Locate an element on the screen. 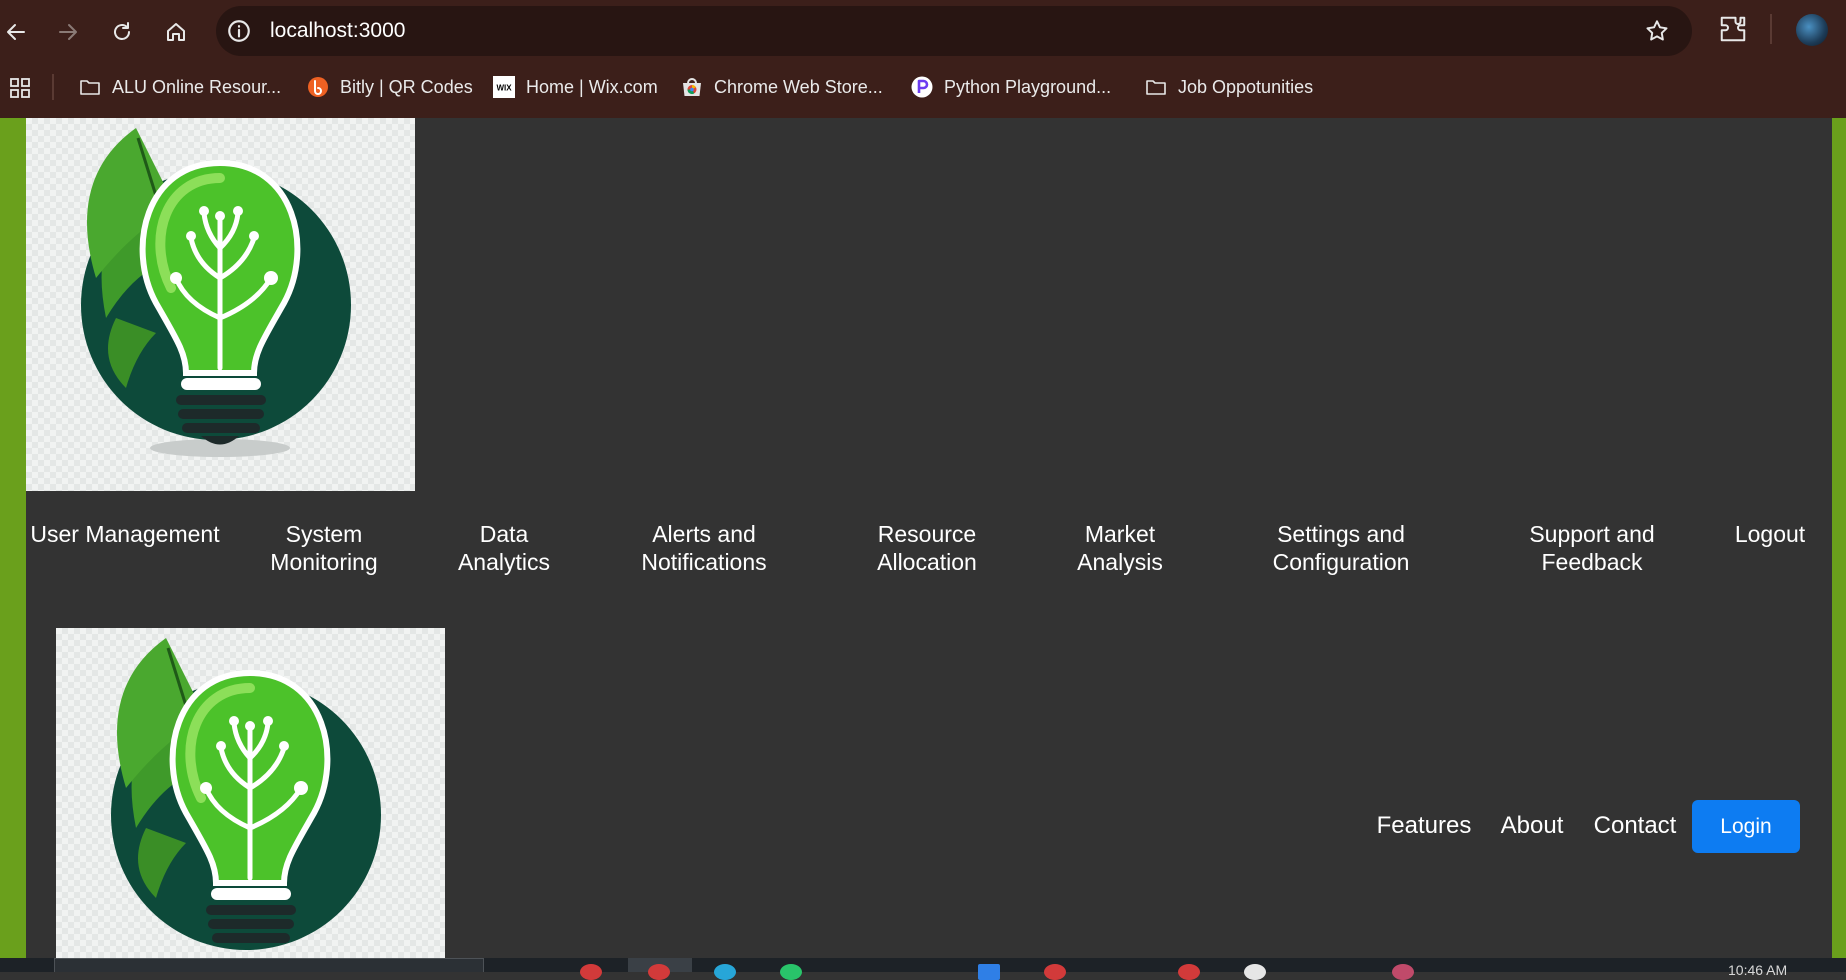 The image size is (1846, 980). bookmark-bitly: Bitly | QR Codes is located at coordinates (389, 87).